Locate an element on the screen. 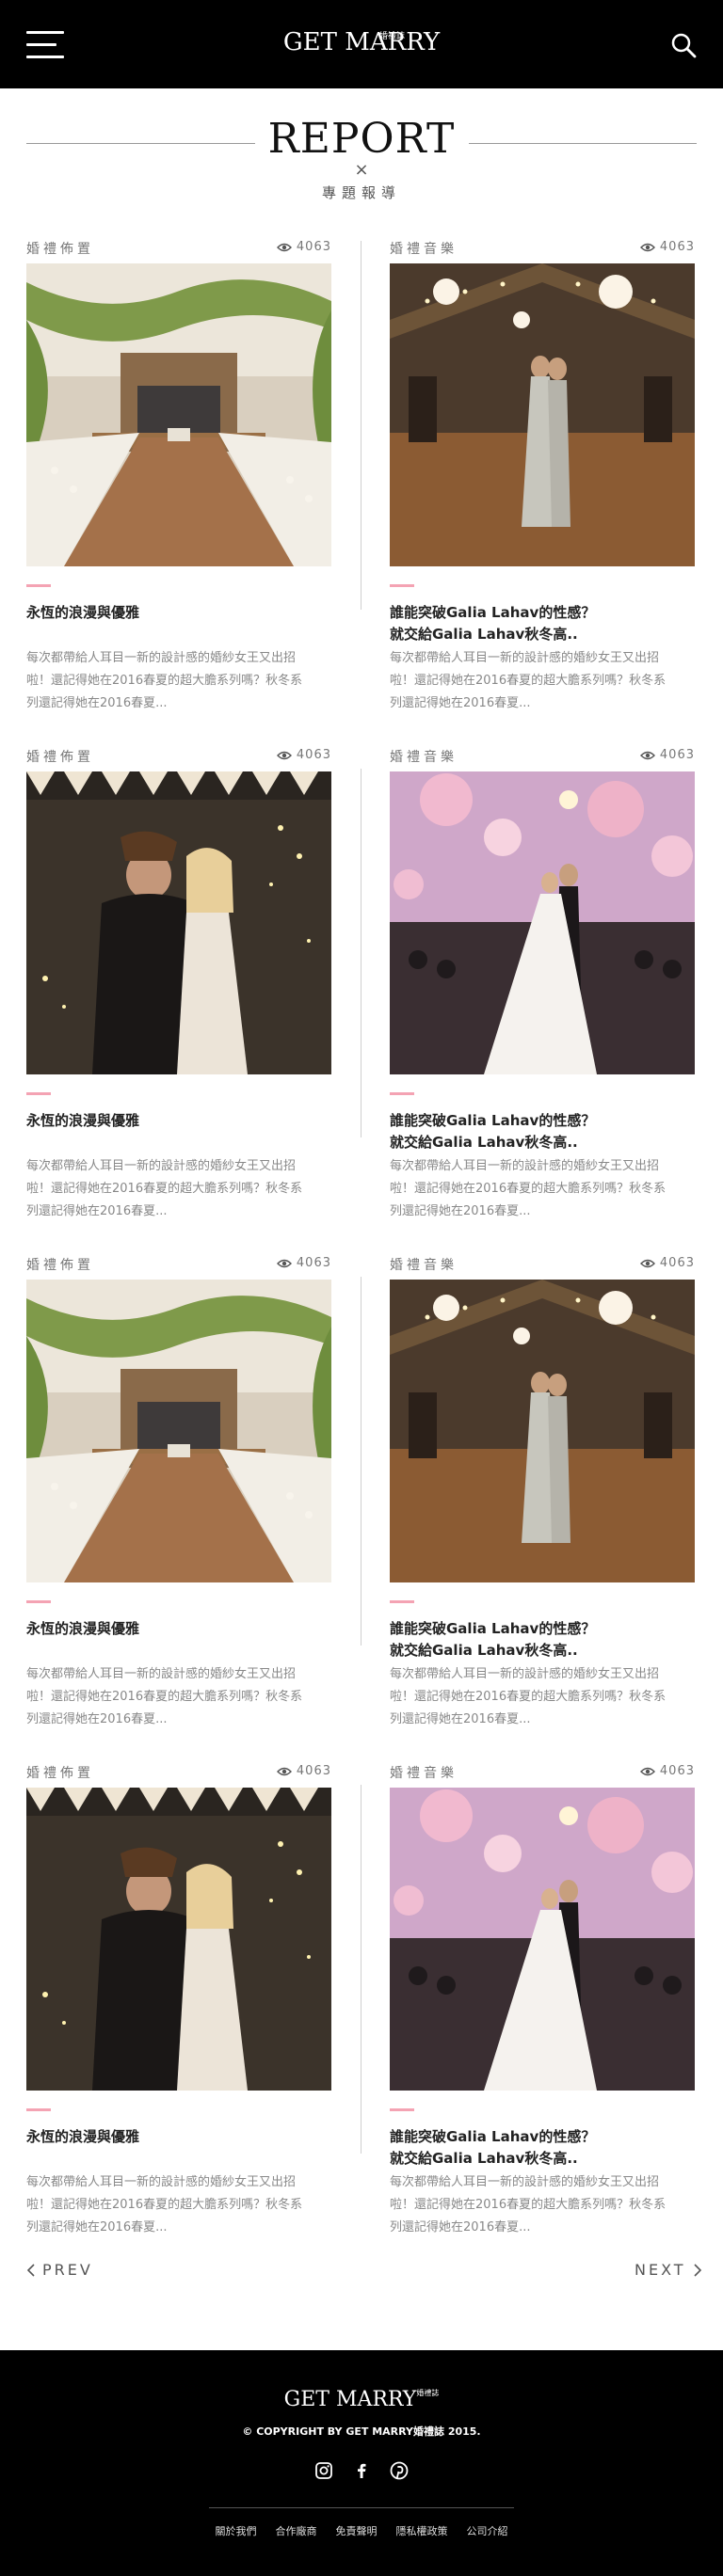 This screenshot has width=723, height=2576. menu-icon is located at coordinates (45, 45).